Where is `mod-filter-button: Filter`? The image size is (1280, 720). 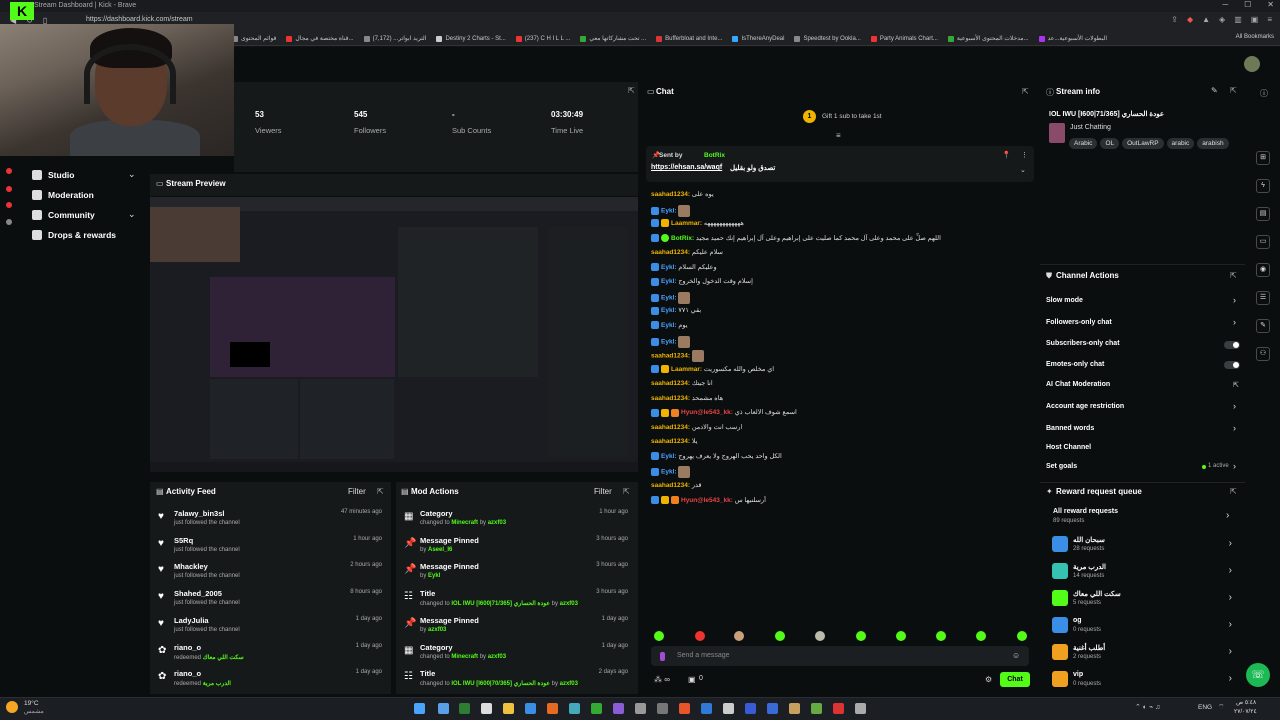 mod-filter-button: Filter is located at coordinates (603, 491).